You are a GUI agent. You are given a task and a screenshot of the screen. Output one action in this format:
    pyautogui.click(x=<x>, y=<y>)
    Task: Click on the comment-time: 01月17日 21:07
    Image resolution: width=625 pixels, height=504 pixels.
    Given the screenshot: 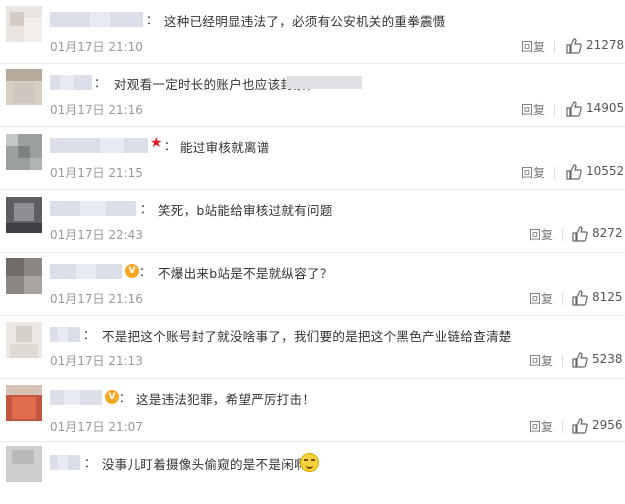 What is the action you would take?
    pyautogui.click(x=96, y=427)
    